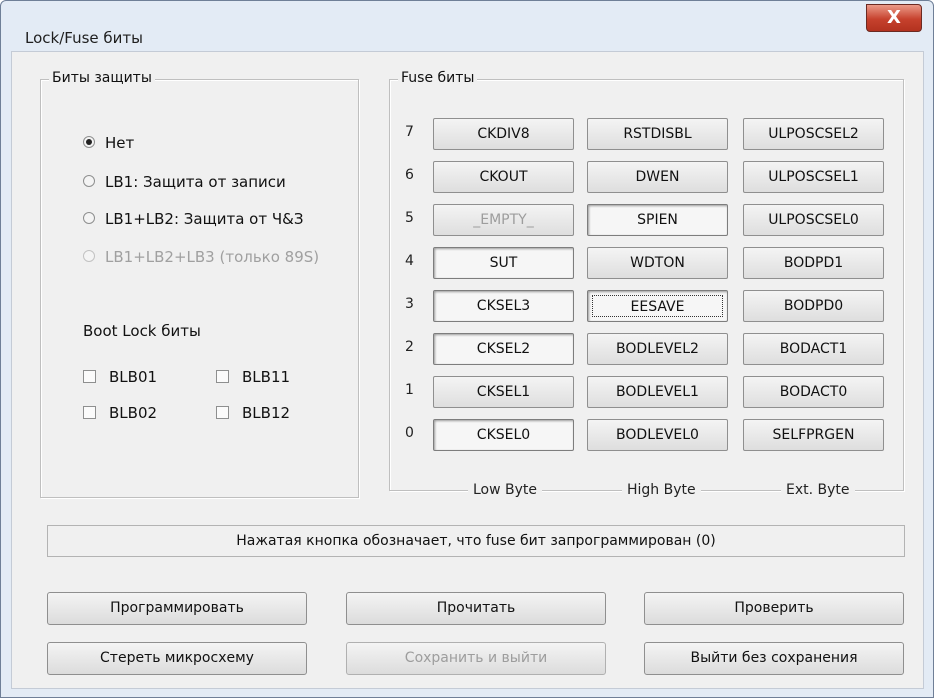 The width and height of the screenshot is (934, 698). I want to click on bit-number: 1, so click(409, 390).